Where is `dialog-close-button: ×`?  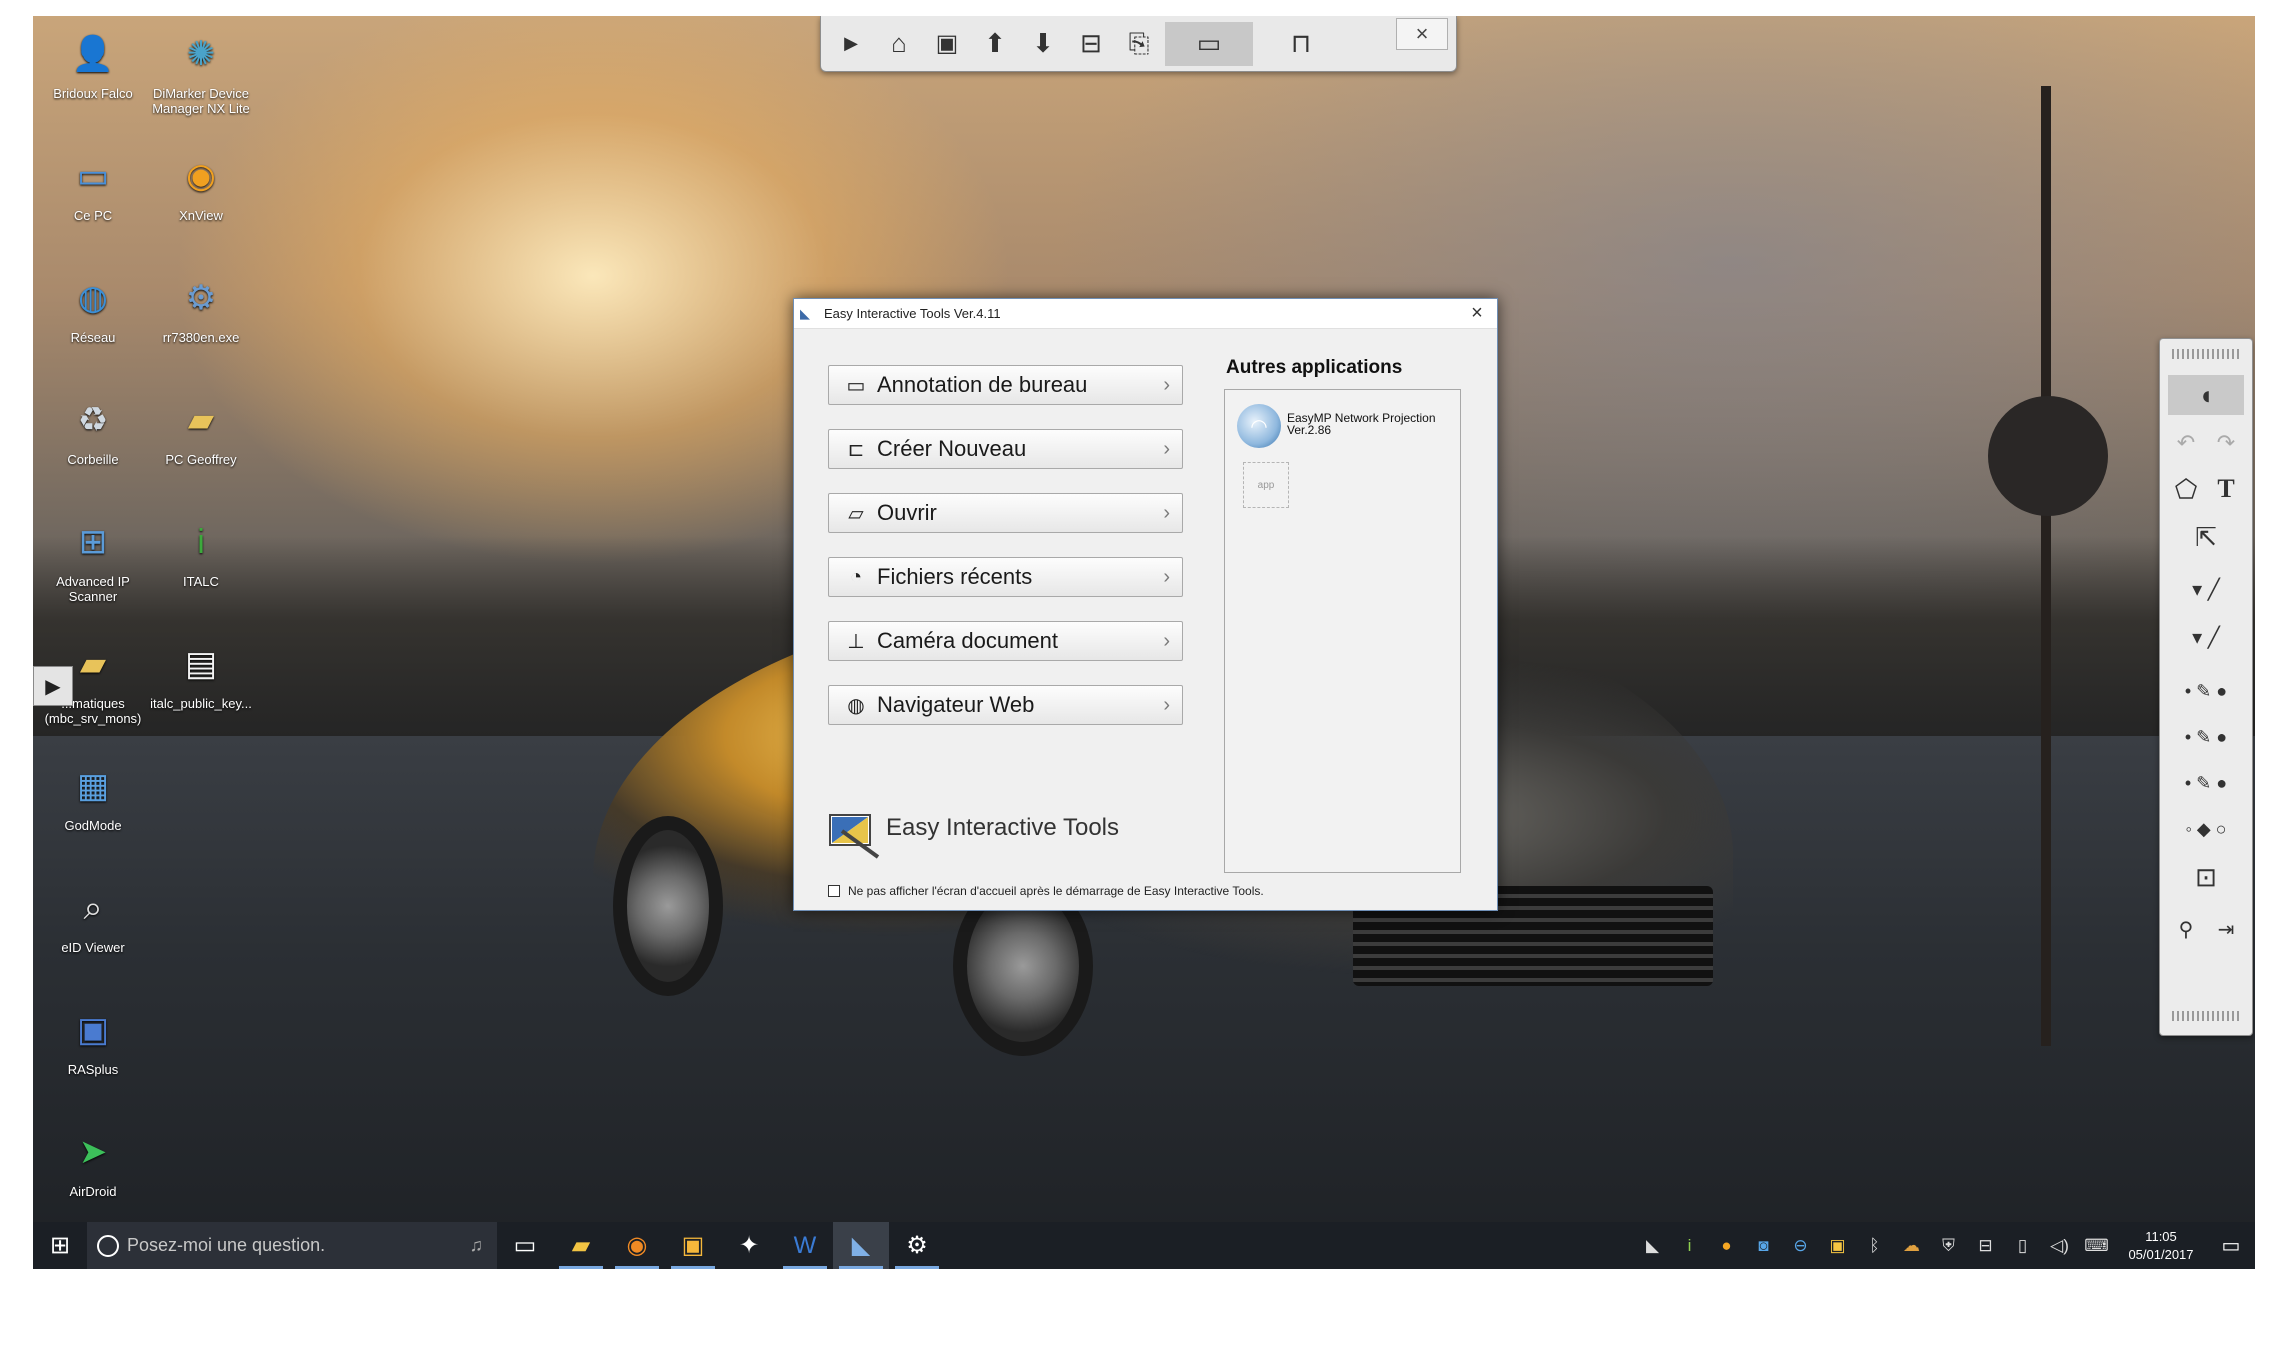
dialog-close-button: × is located at coordinates (1477, 314).